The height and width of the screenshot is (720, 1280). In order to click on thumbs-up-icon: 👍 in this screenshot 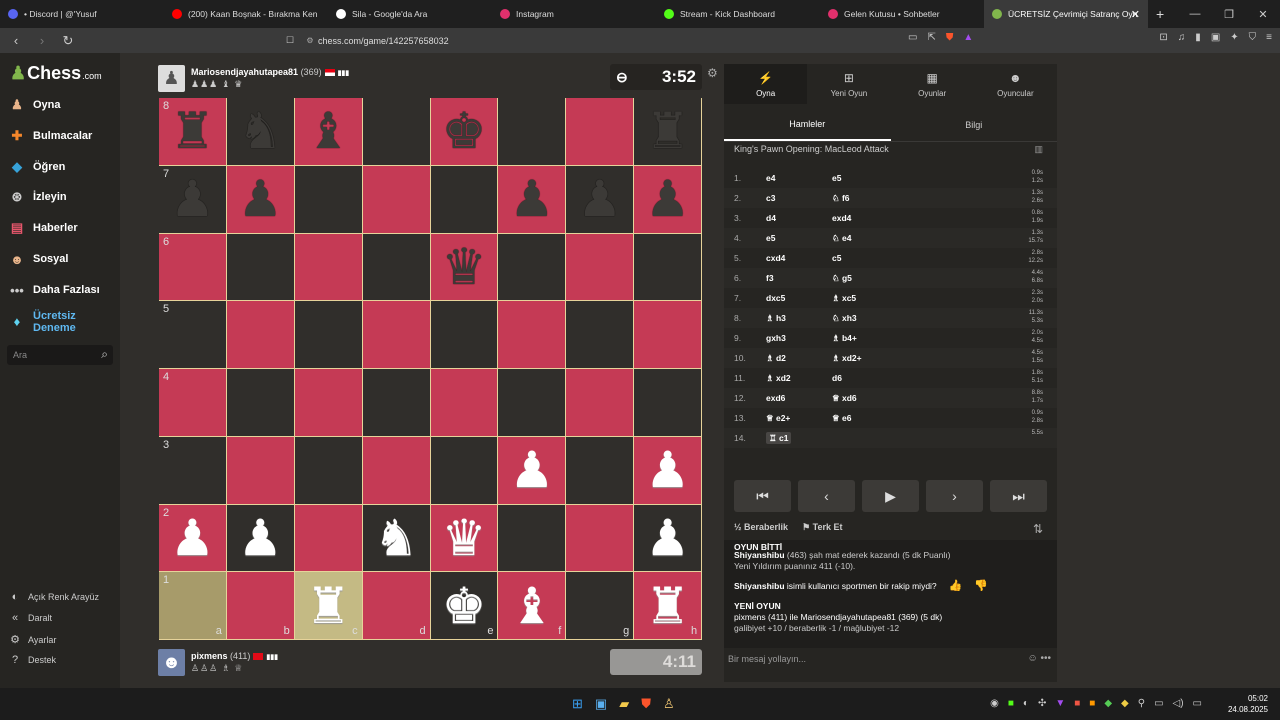, I will do `click(956, 586)`.